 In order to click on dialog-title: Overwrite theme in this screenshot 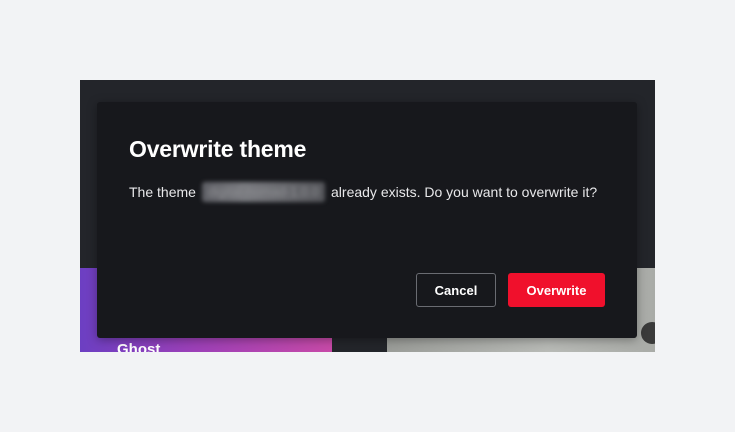, I will do `click(218, 149)`.